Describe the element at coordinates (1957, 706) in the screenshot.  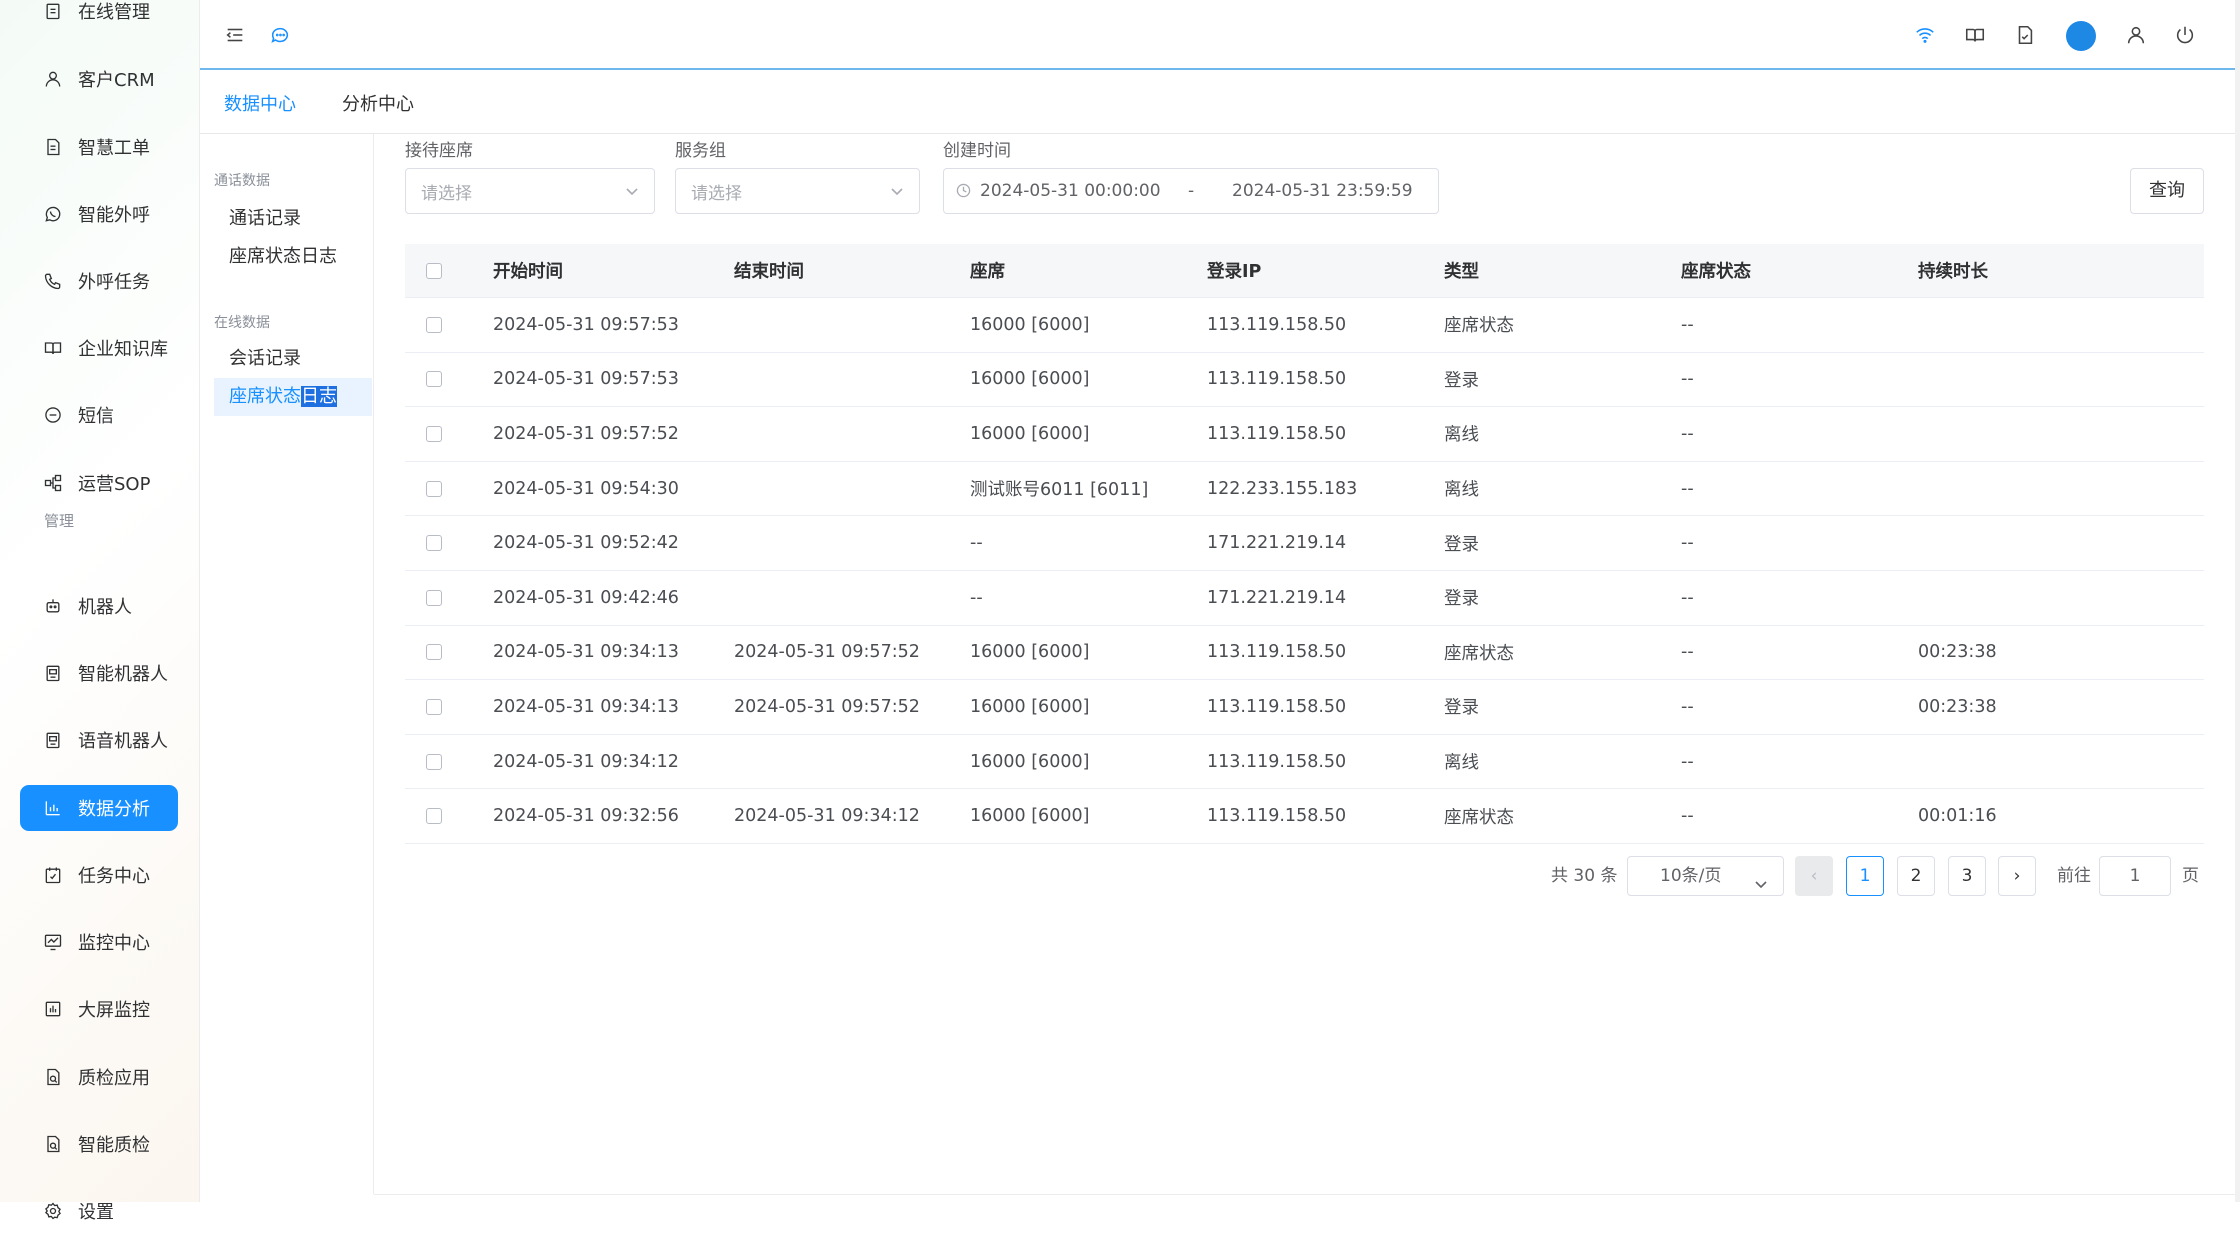
I see `cell-duration: 00:23:38` at that location.